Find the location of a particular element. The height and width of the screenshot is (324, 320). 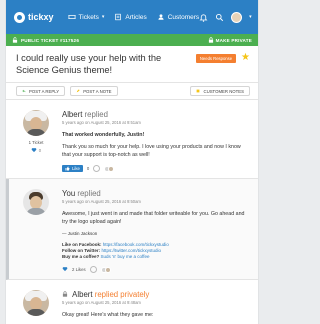

comment-verb: replied privately is located at coordinates (122, 295).